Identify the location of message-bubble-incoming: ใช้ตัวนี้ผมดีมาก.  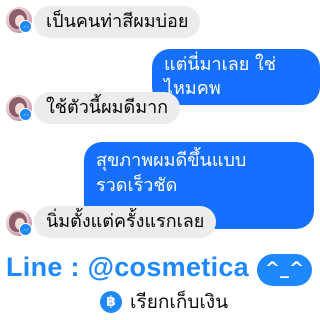
(107, 108).